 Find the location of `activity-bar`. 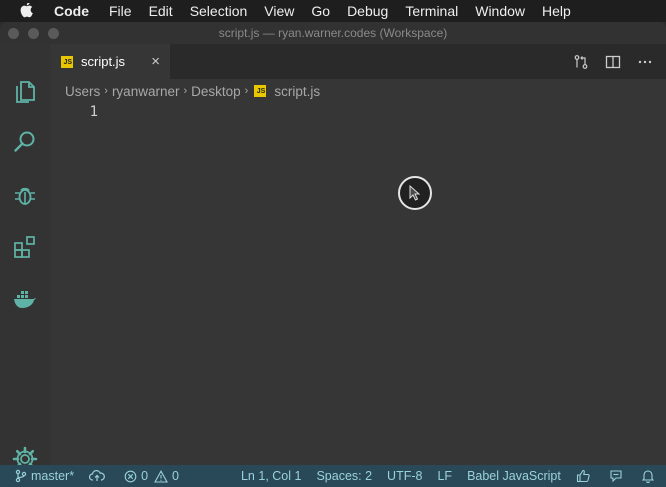

activity-bar is located at coordinates (25, 258).